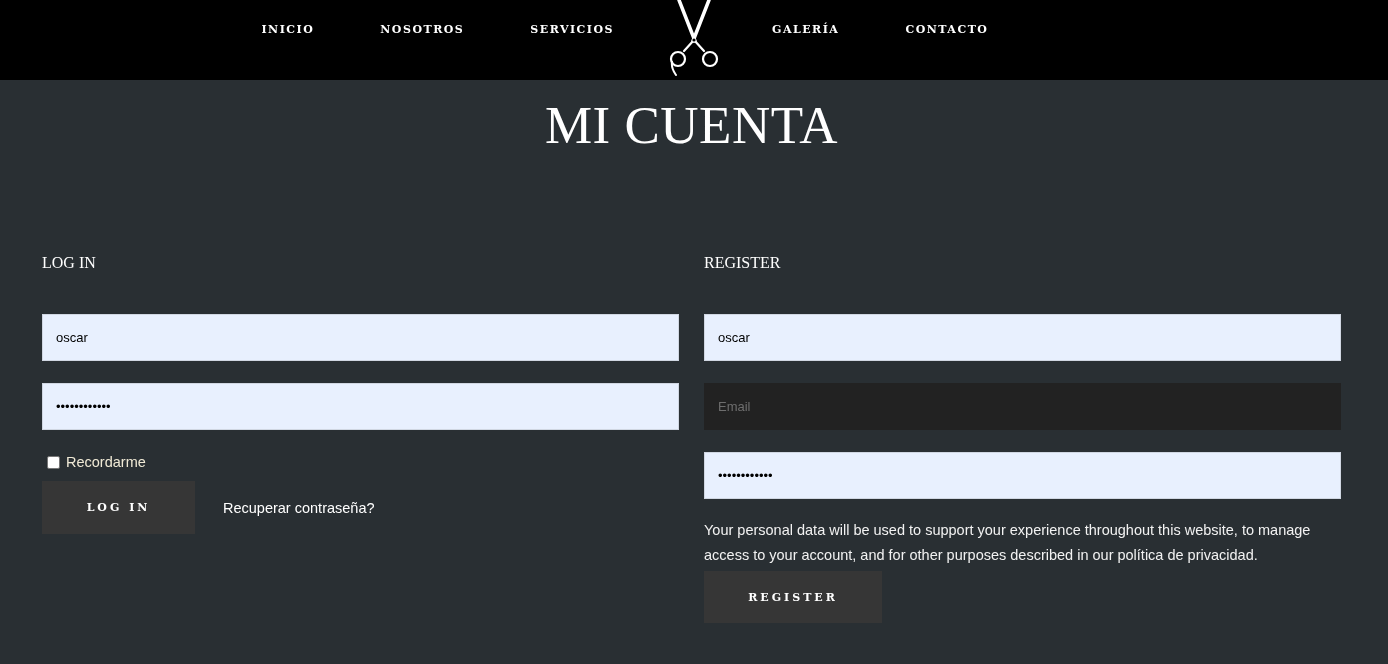 This screenshot has width=1388, height=664. I want to click on privacy-notice: Your personal data will be used to support your experience throughout this website, to manage access to your account, and for other purposes described in our política de privacidad., so click(1008, 543).